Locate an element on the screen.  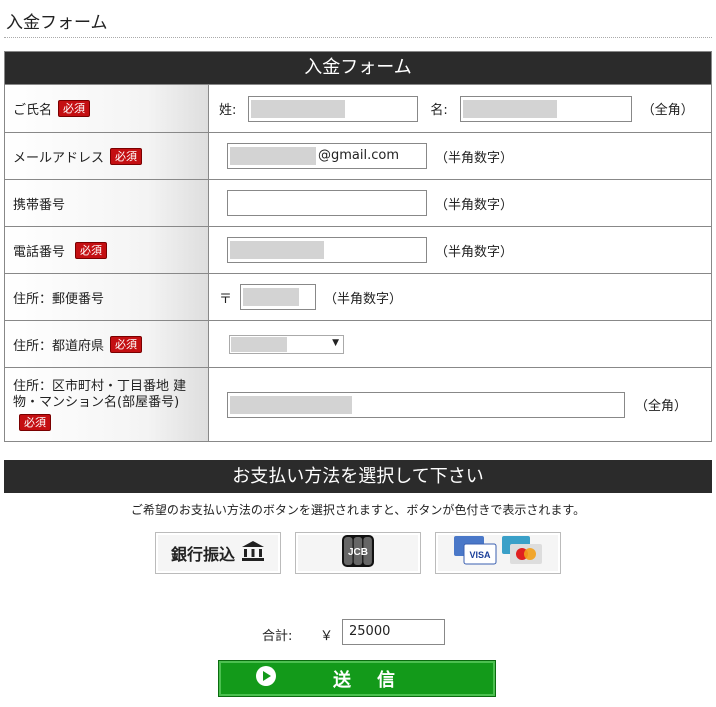
email-row: メールアドレス 必須 @gmail.com （半角数字） is located at coordinates (358, 155).